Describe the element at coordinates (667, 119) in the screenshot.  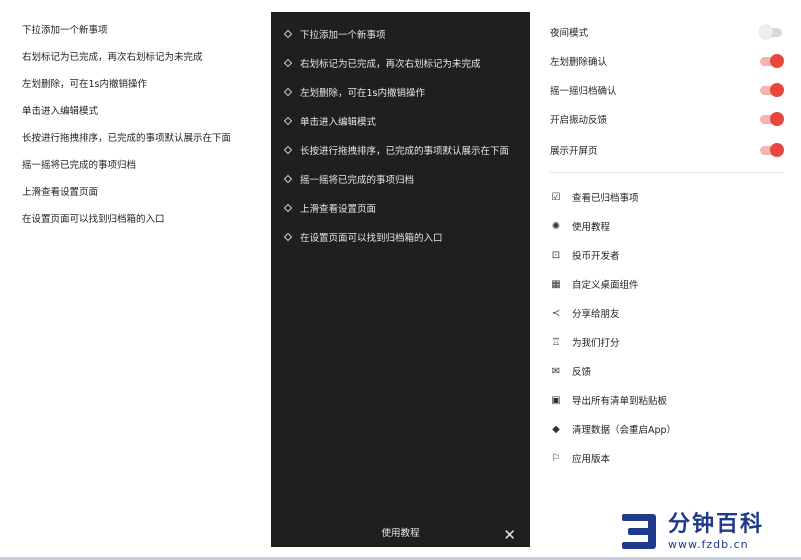
I see `setting-vibration-feedback: 开启振动反馈` at that location.